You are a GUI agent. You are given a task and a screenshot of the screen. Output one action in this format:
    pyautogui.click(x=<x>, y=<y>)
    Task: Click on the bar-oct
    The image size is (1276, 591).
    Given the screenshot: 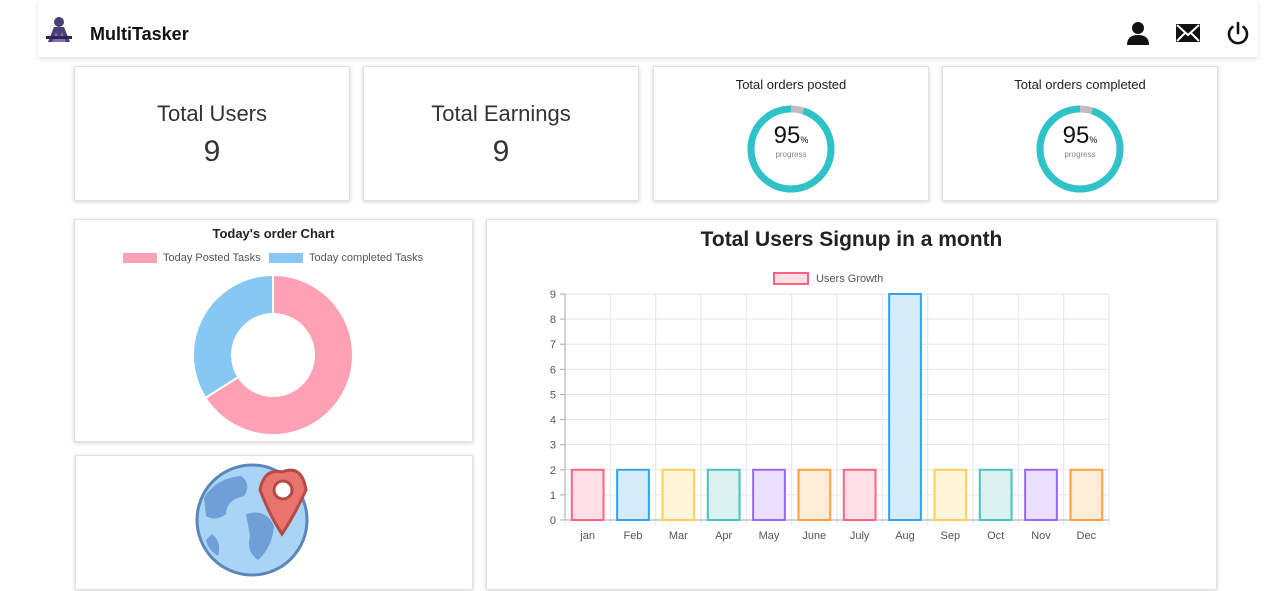 What is the action you would take?
    pyautogui.click(x=995, y=494)
    